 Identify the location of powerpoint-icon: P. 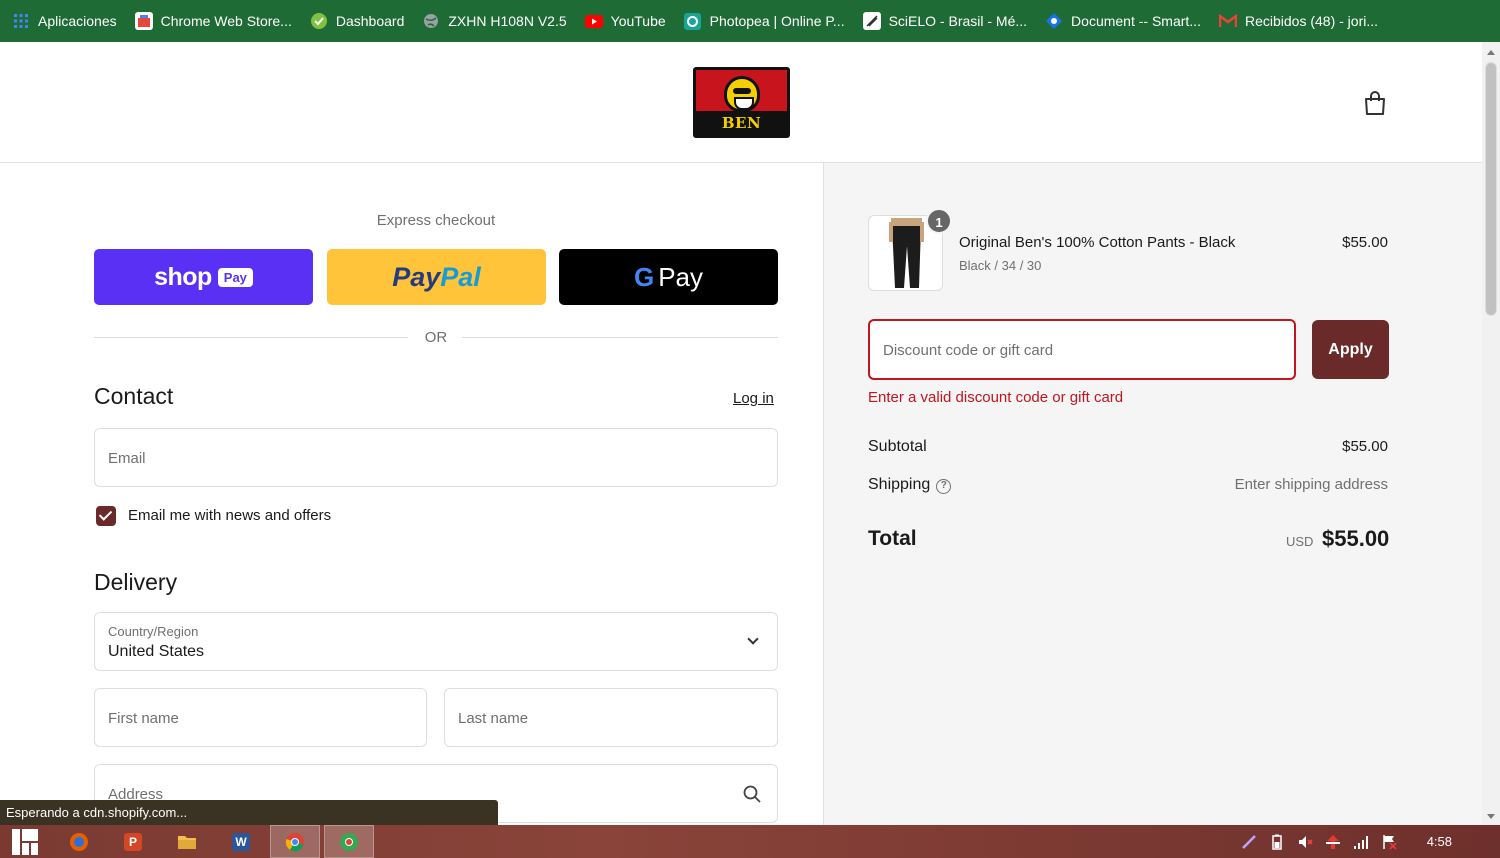
(133, 841).